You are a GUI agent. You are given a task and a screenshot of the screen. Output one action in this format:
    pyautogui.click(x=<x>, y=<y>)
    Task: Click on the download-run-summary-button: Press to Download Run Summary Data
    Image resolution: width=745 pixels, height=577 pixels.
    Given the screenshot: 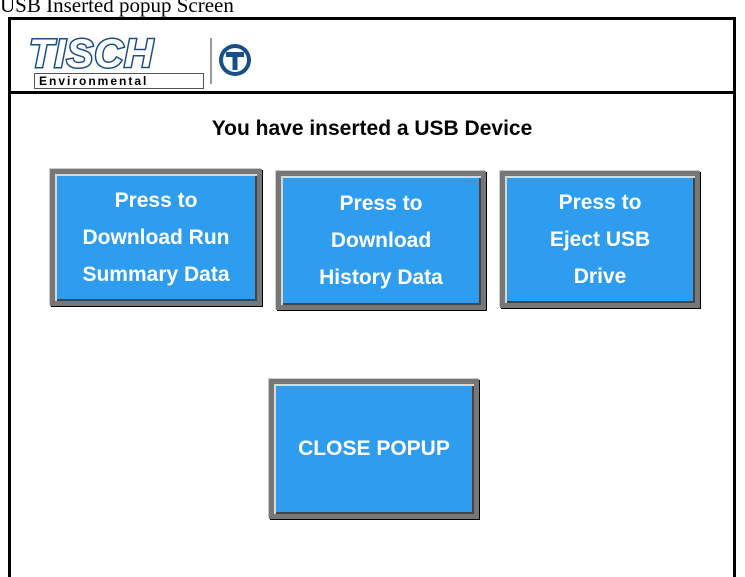 What is the action you would take?
    pyautogui.click(x=156, y=237)
    